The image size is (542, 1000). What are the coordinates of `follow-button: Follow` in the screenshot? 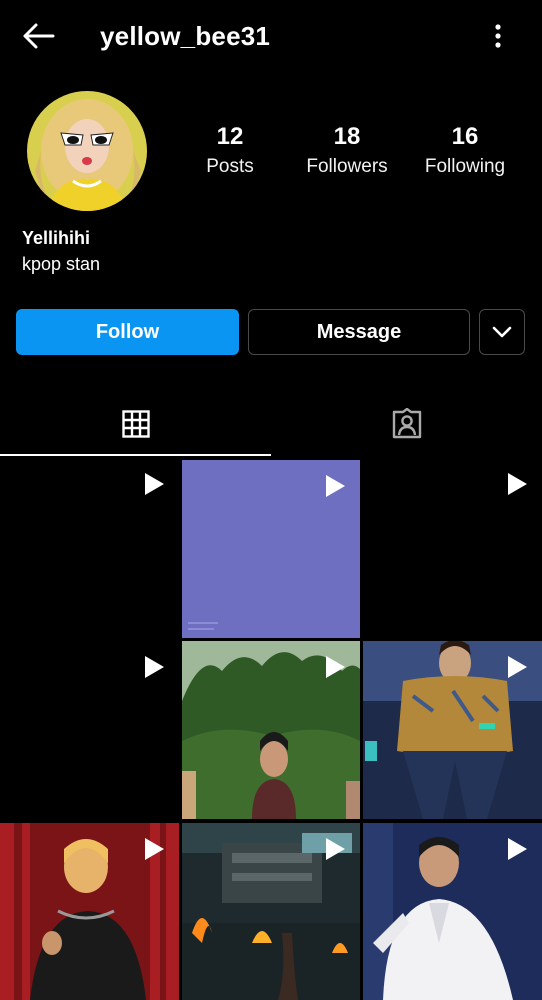 It's located at (127, 332).